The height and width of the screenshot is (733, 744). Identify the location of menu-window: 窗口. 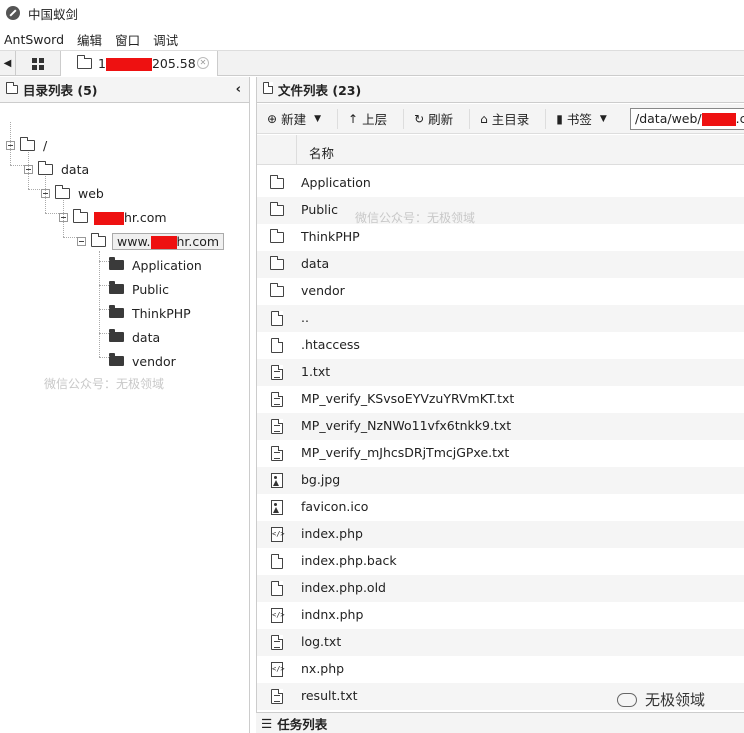
(127, 39).